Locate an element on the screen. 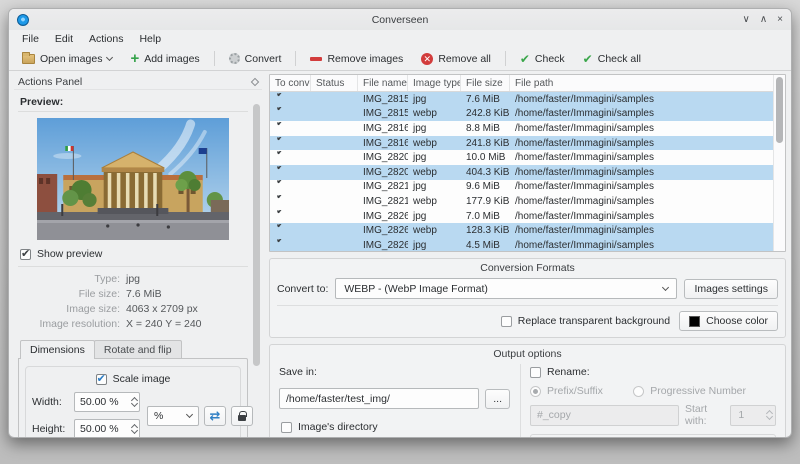 This screenshot has width=800, height=464. width-spinner: 50.00 % is located at coordinates (107, 402).